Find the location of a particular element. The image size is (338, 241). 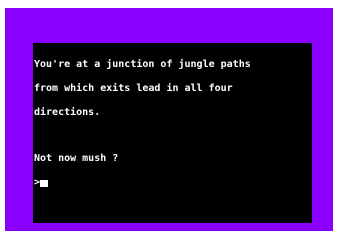

game-response: Not now mush ? is located at coordinates (76, 158).